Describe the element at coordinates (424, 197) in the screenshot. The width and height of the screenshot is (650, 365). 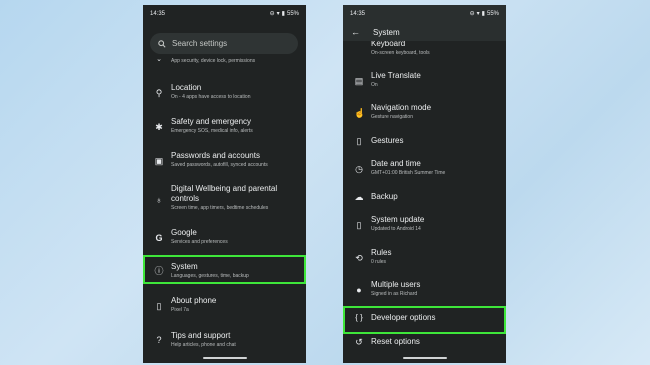
I see `system-item-backup: ☁ Backup` at that location.